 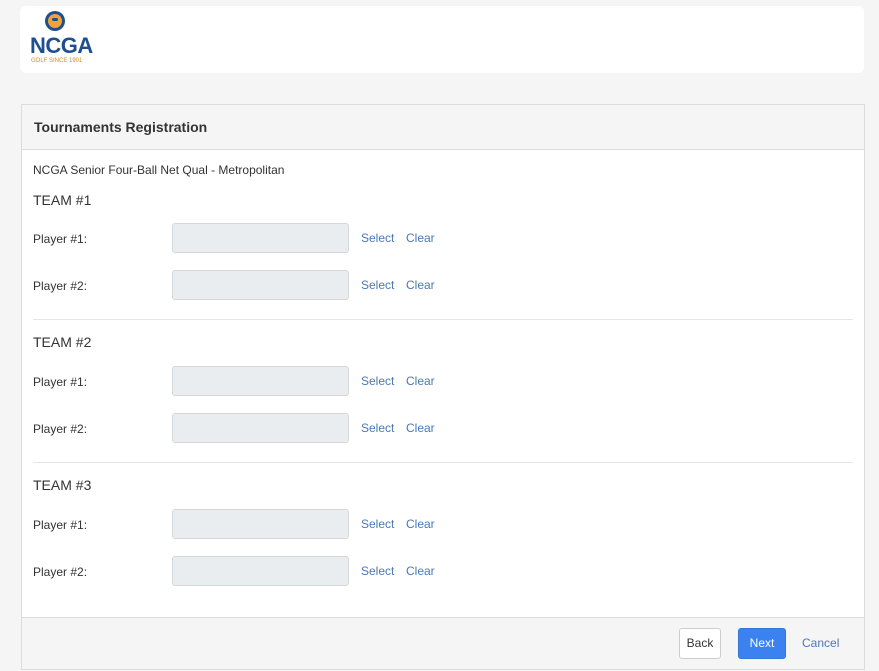 What do you see at coordinates (443, 643) in the screenshot?
I see `panel-footer: Back Next Cancel` at bounding box center [443, 643].